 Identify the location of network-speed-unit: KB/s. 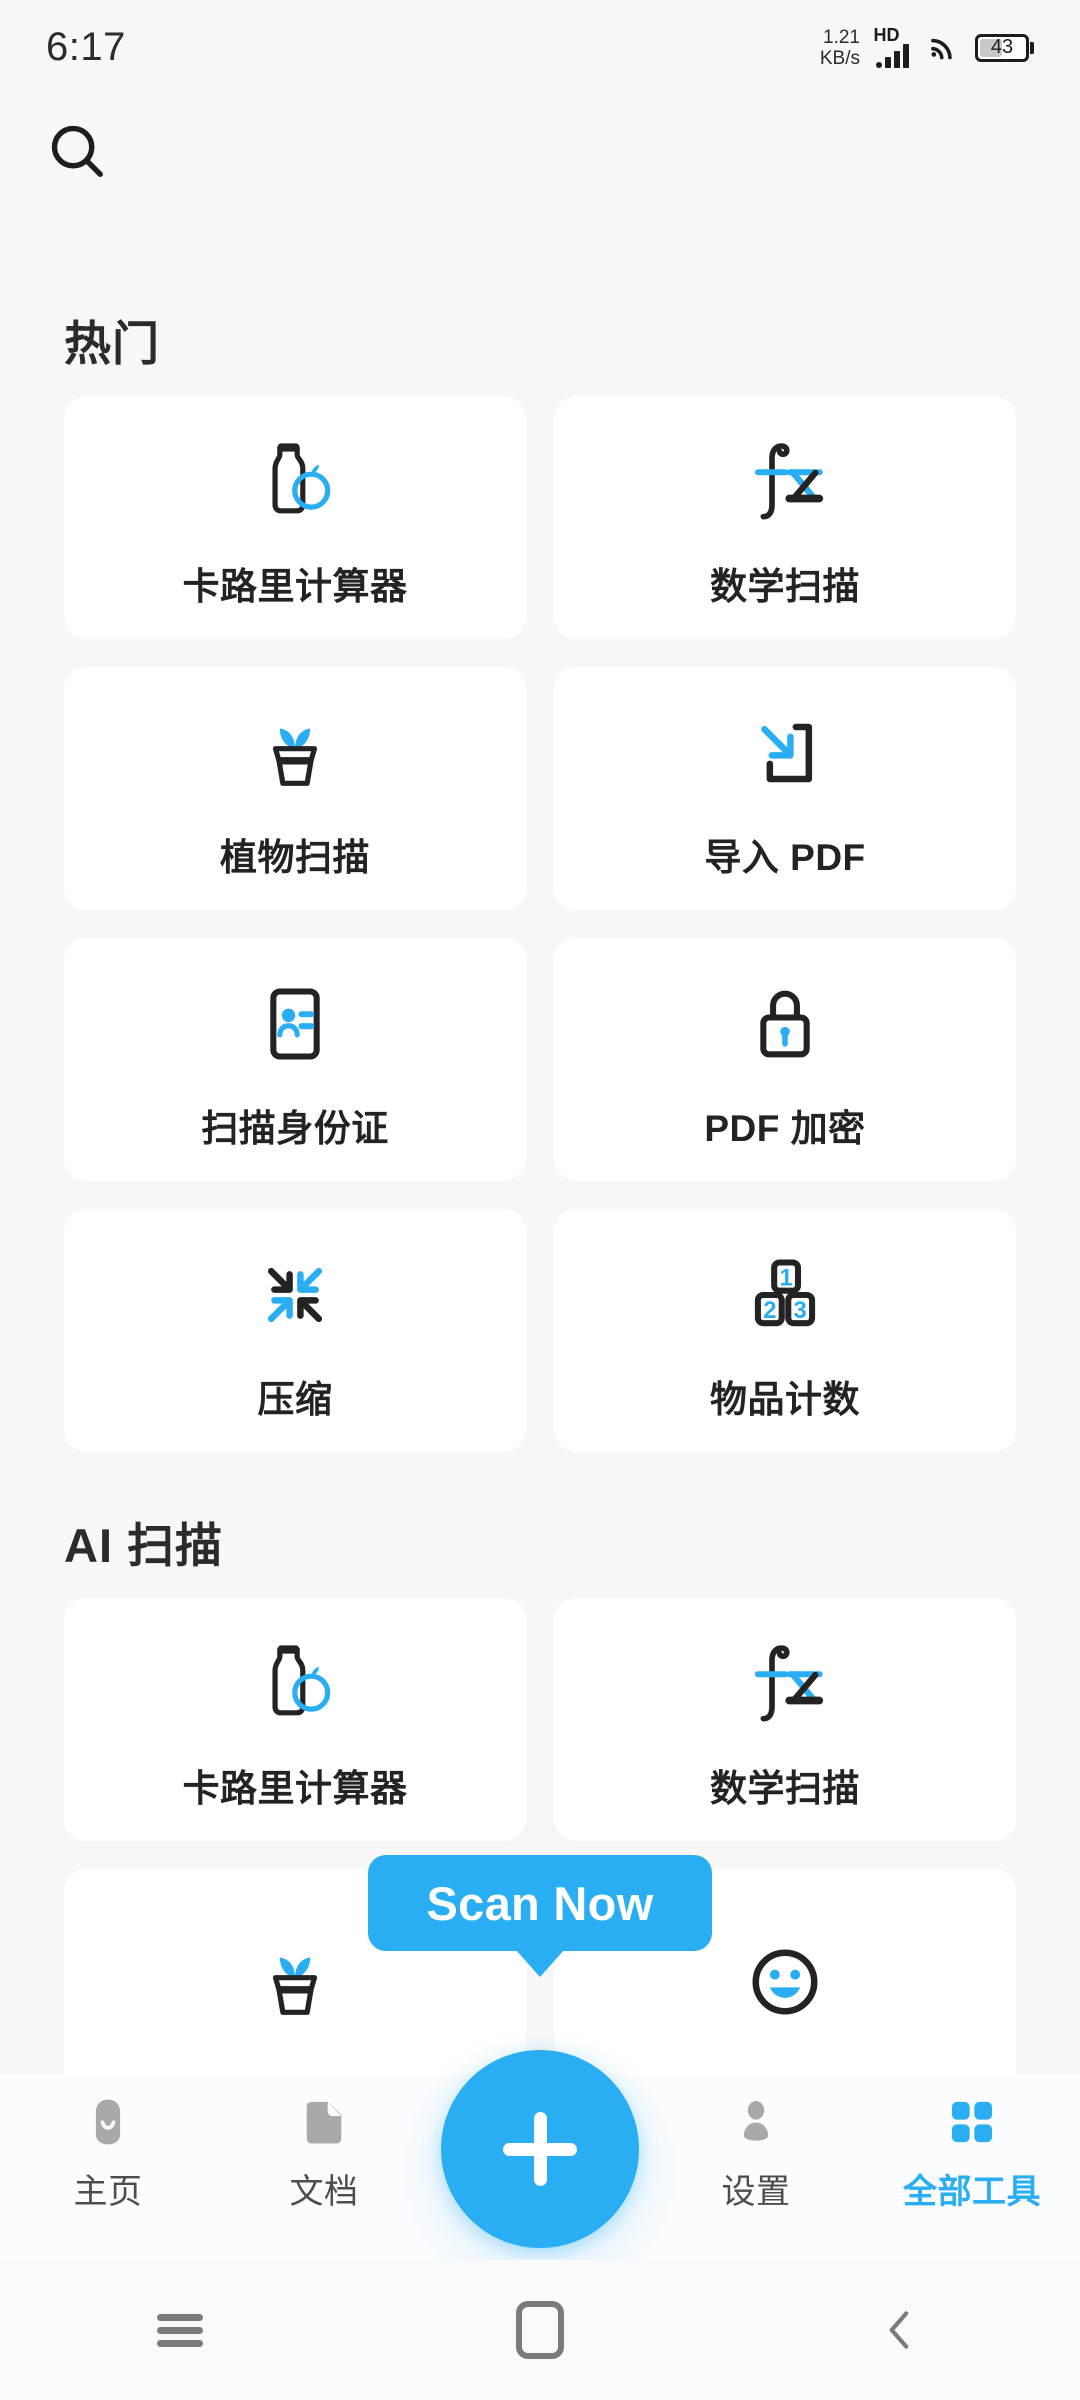
(839, 58).